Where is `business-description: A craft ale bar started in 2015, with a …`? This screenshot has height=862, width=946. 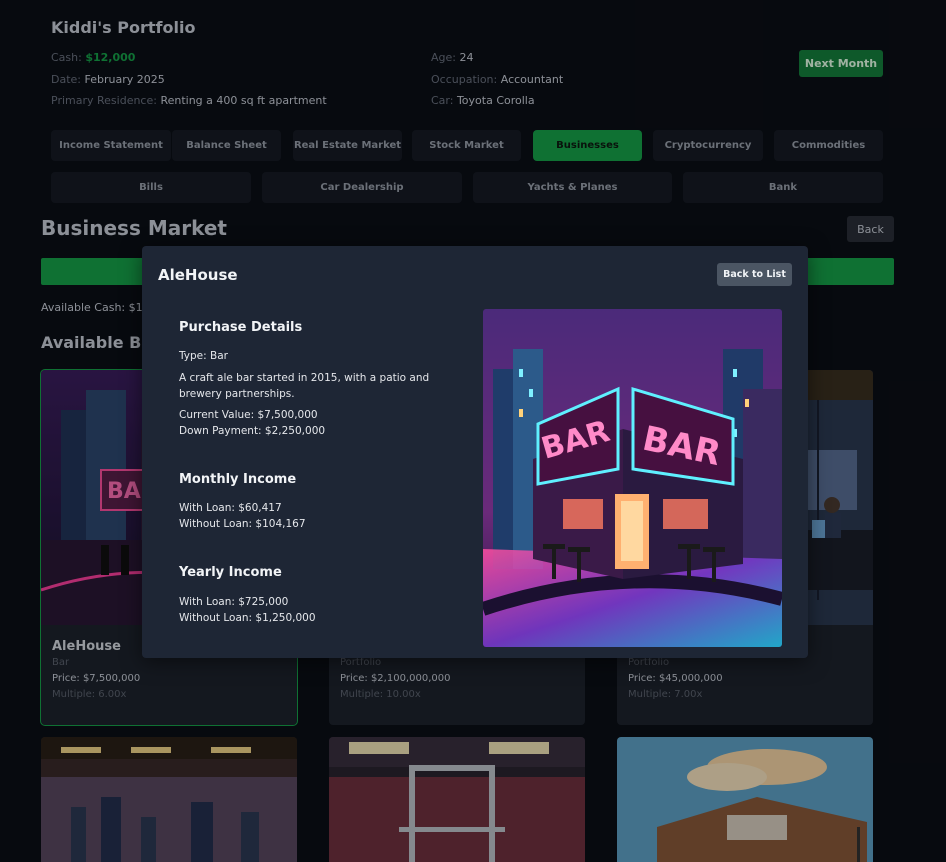
business-description: A craft ale bar started in 2015, with a … is located at coordinates (304, 386).